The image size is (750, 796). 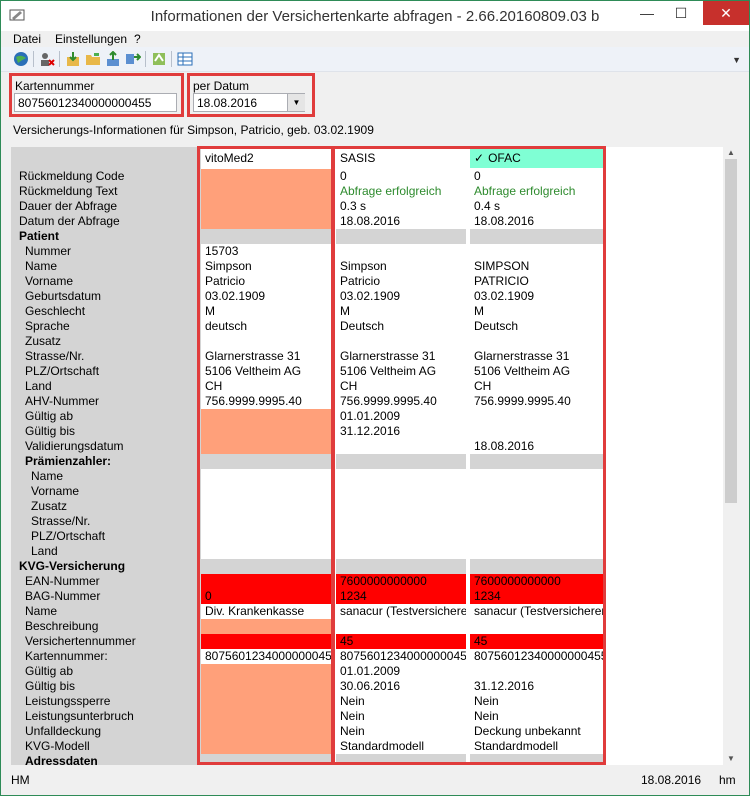 I want to click on table-cell: Deckung unbekannt, so click(x=537, y=731).